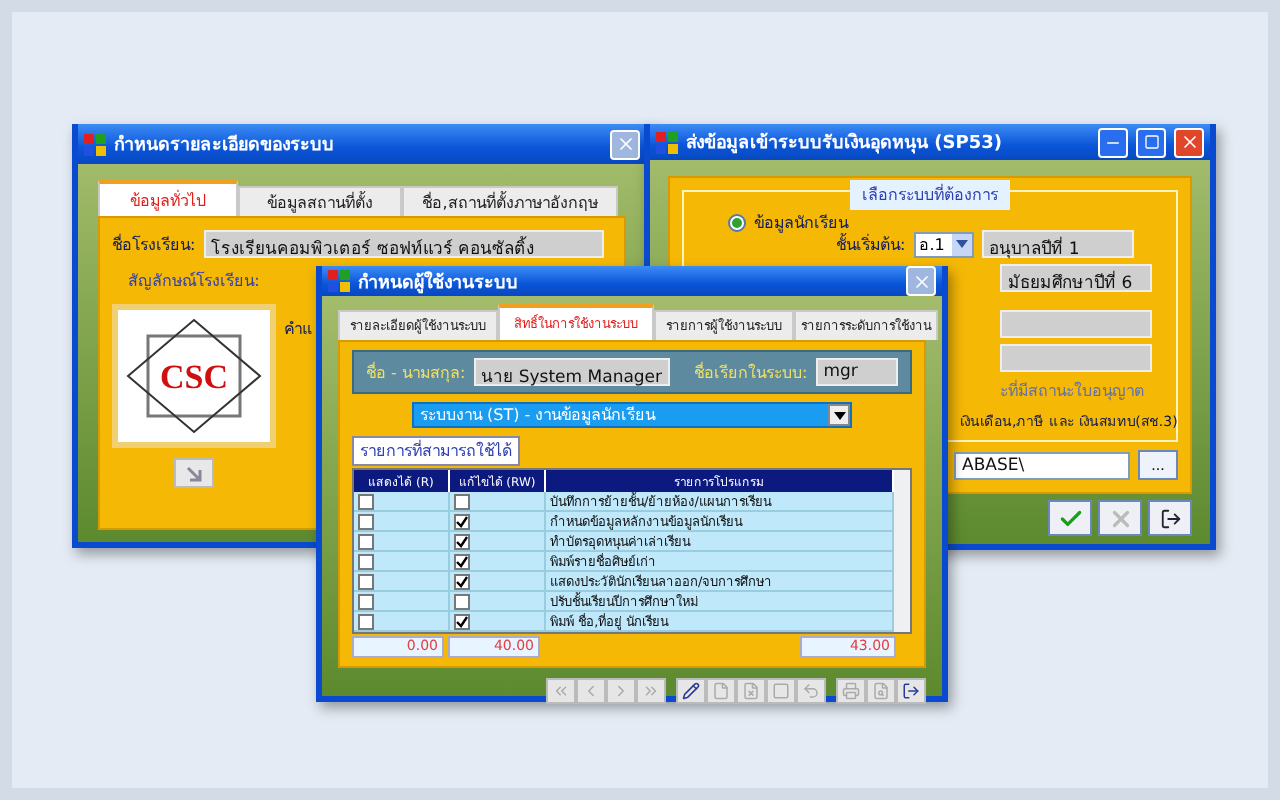 The width and height of the screenshot is (1280, 800). What do you see at coordinates (510, 201) in the screenshot?
I see `tab: ชื่อ,สถานที่ตั้งภาษาอังกฤษ` at bounding box center [510, 201].